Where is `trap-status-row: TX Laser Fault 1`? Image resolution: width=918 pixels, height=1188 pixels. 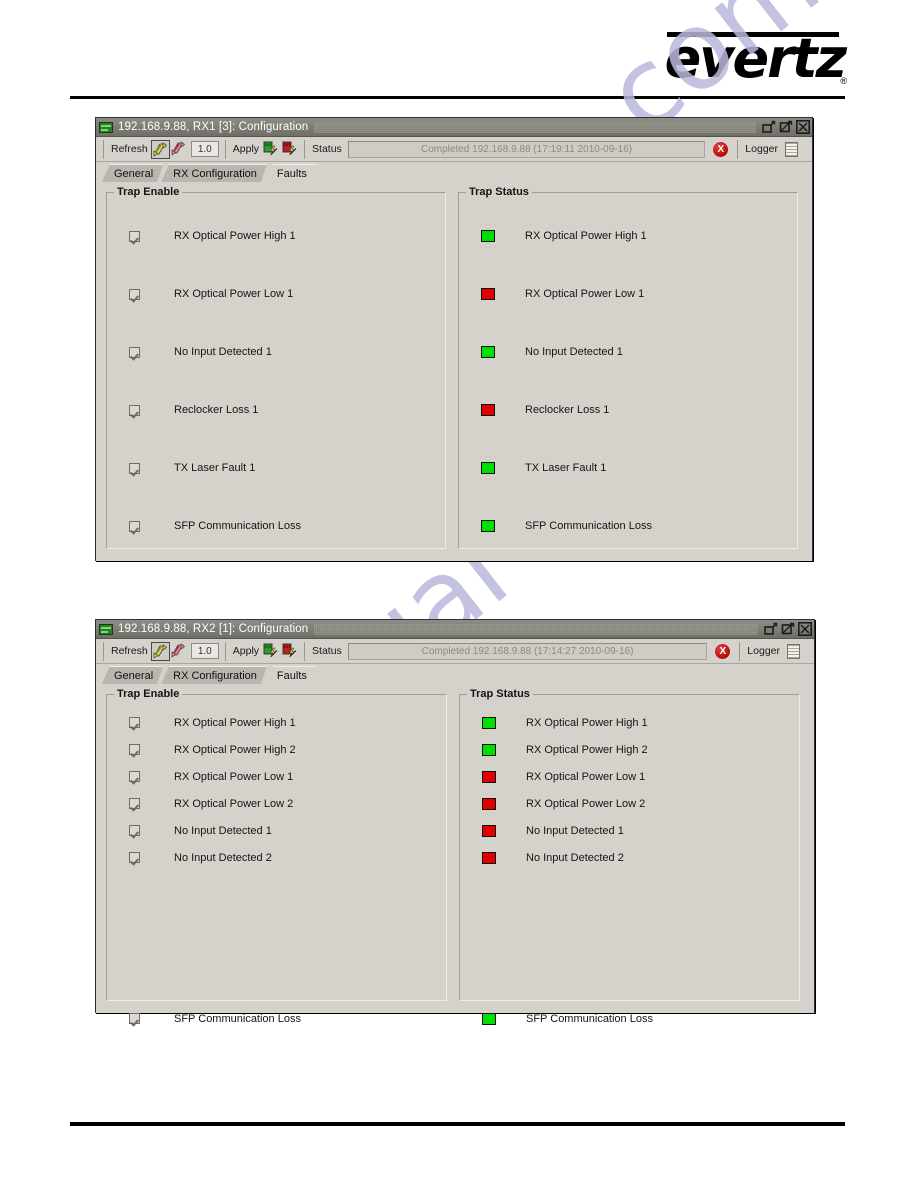 trap-status-row: TX Laser Fault 1 is located at coordinates (628, 468).